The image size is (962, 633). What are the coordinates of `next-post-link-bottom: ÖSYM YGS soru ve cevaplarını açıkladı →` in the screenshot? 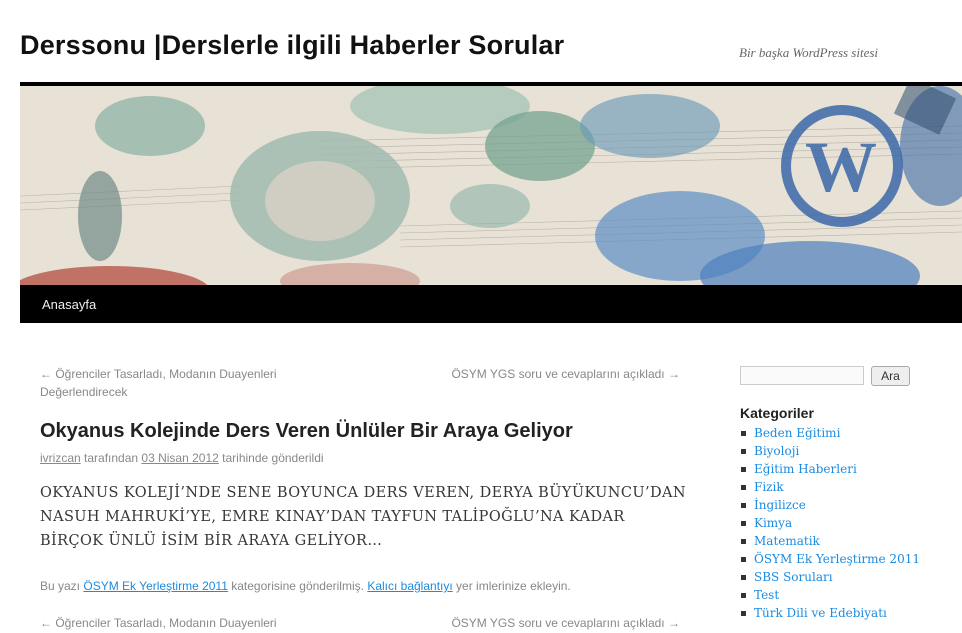 It's located at (550, 623).